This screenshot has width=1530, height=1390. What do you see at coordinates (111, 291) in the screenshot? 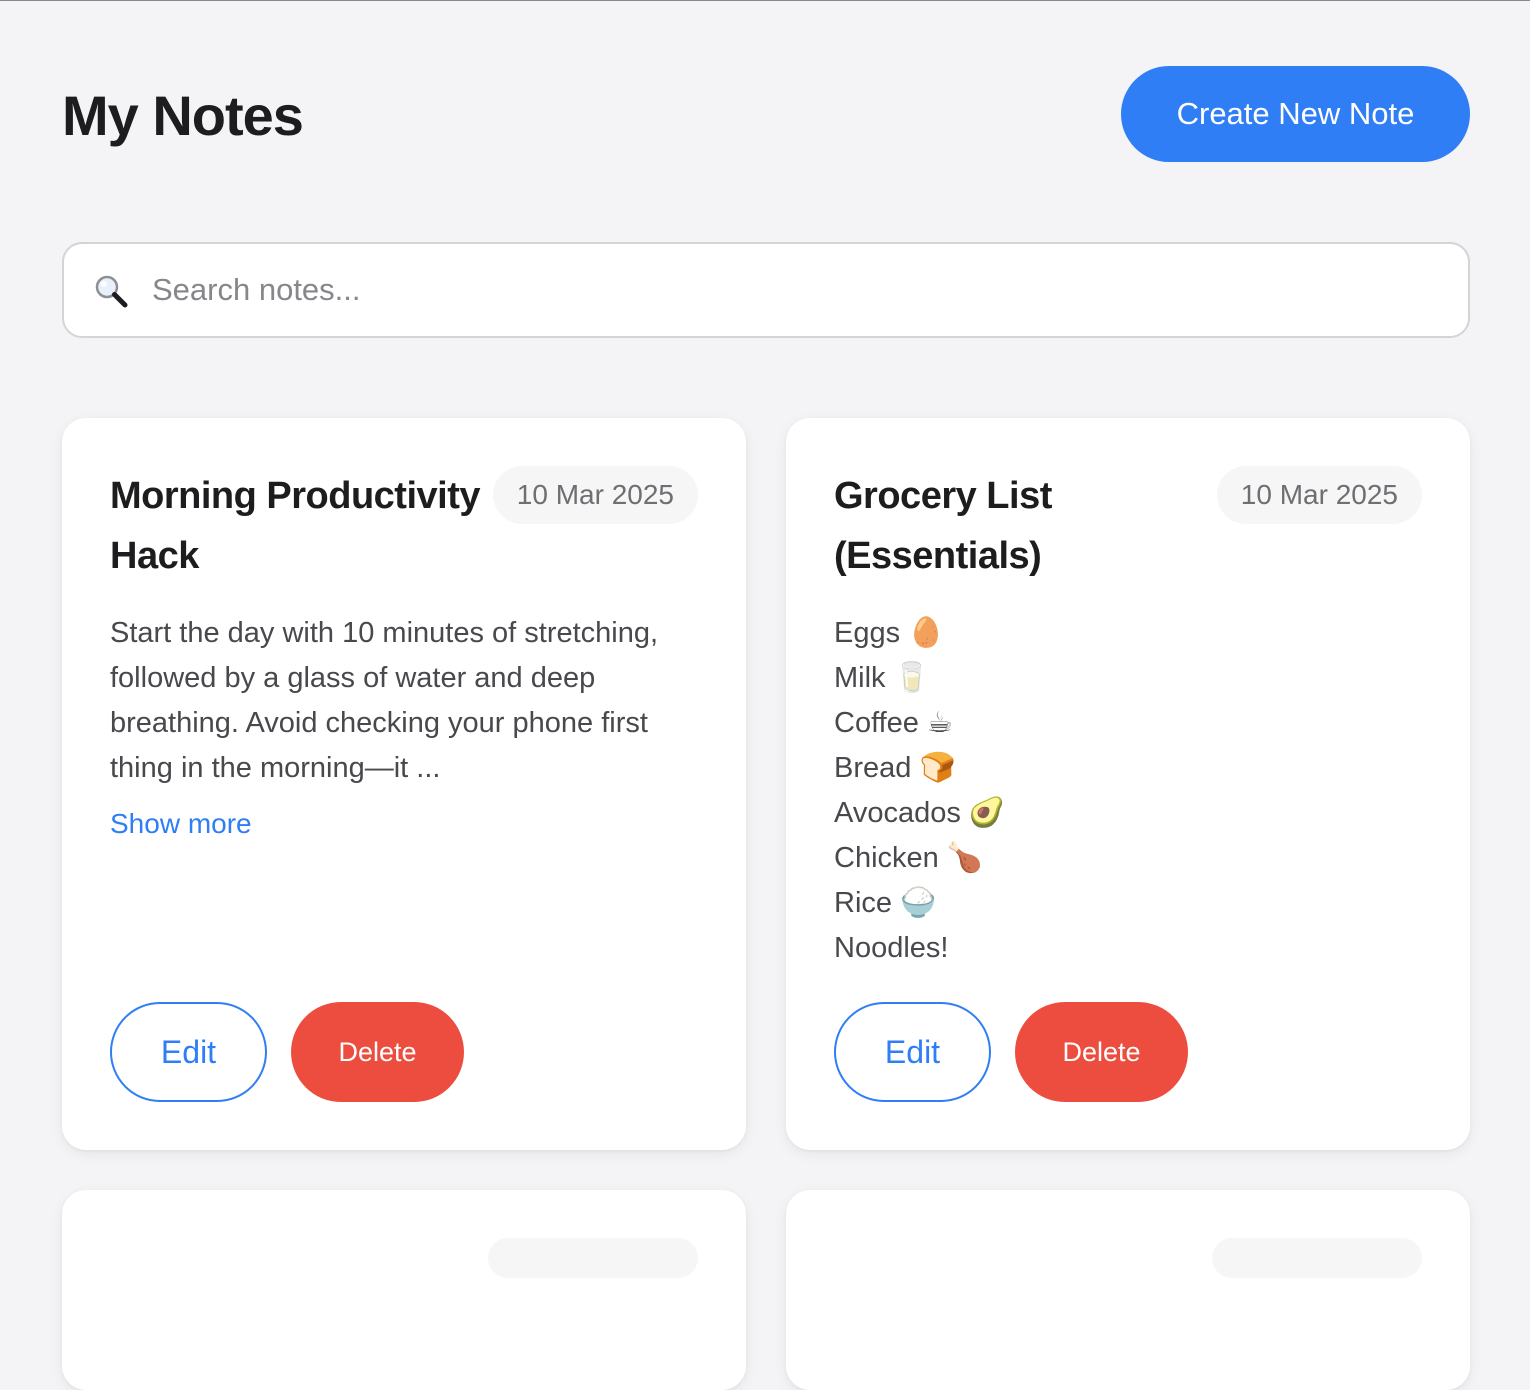
I see `search-icon` at bounding box center [111, 291].